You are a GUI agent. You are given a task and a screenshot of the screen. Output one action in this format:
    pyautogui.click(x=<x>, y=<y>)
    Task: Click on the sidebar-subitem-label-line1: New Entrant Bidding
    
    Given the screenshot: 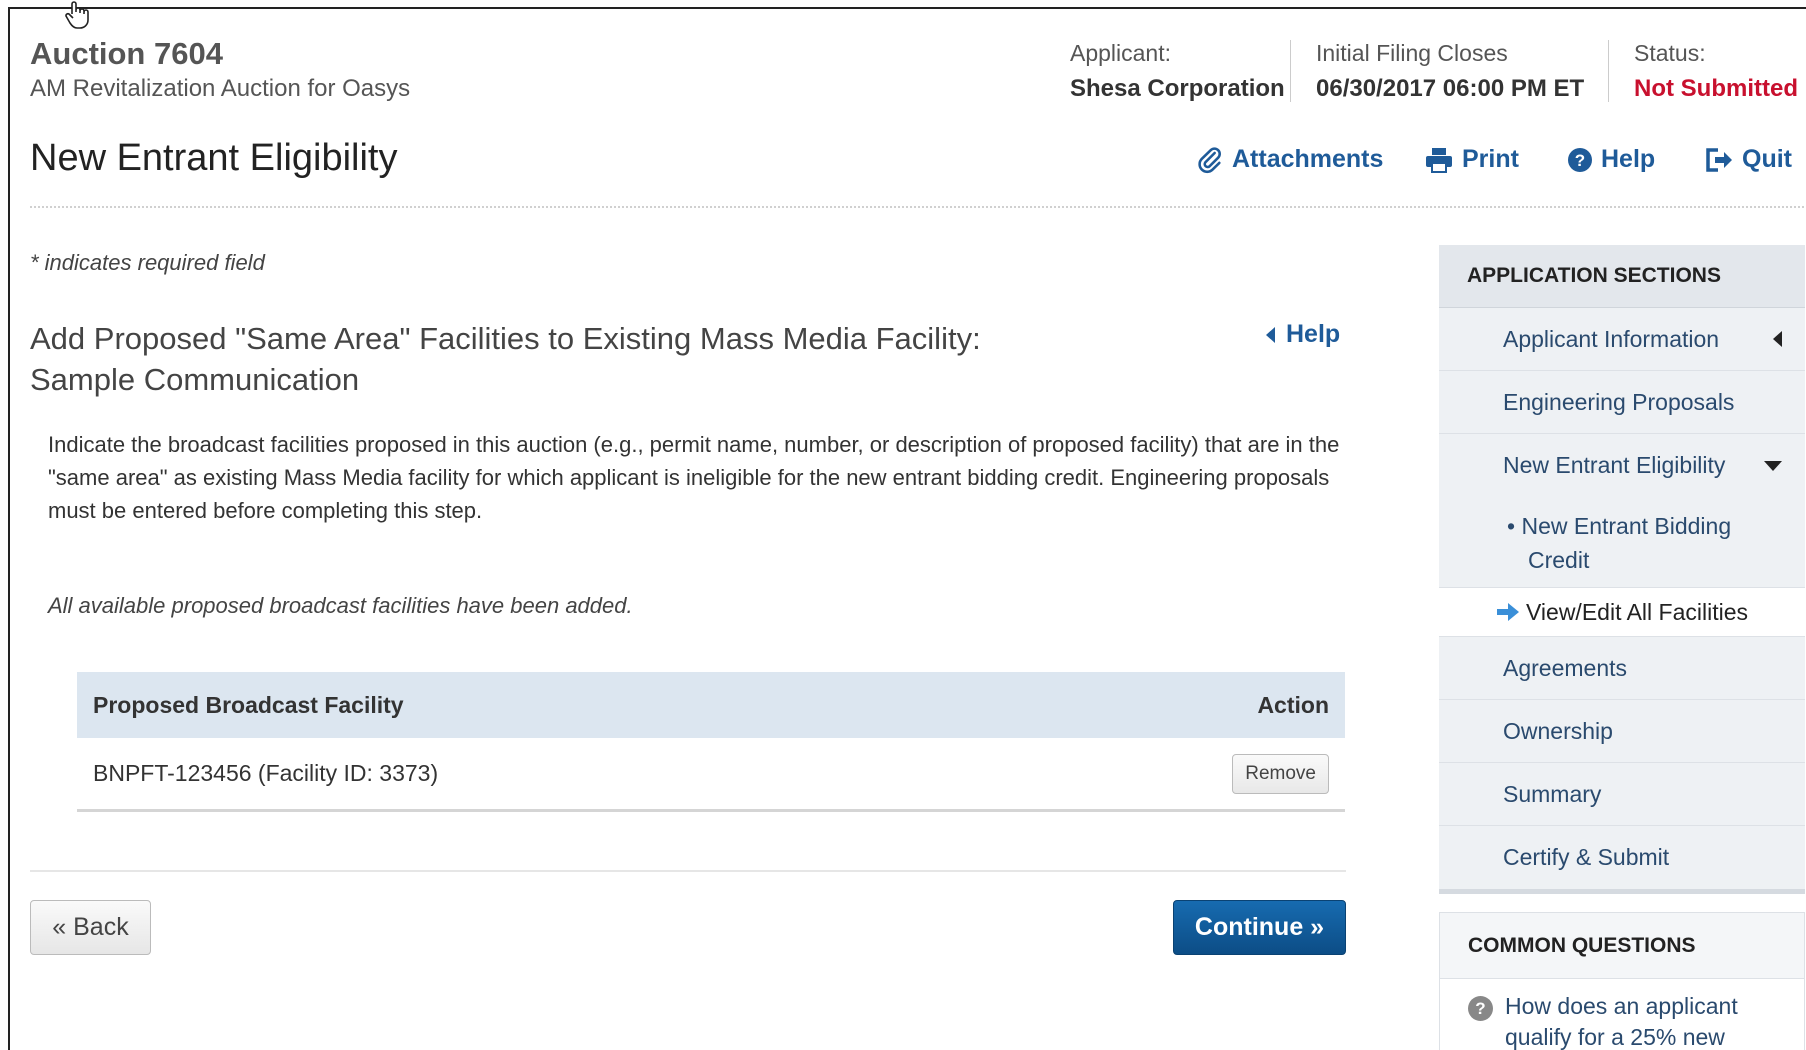 What is the action you would take?
    pyautogui.click(x=1626, y=526)
    